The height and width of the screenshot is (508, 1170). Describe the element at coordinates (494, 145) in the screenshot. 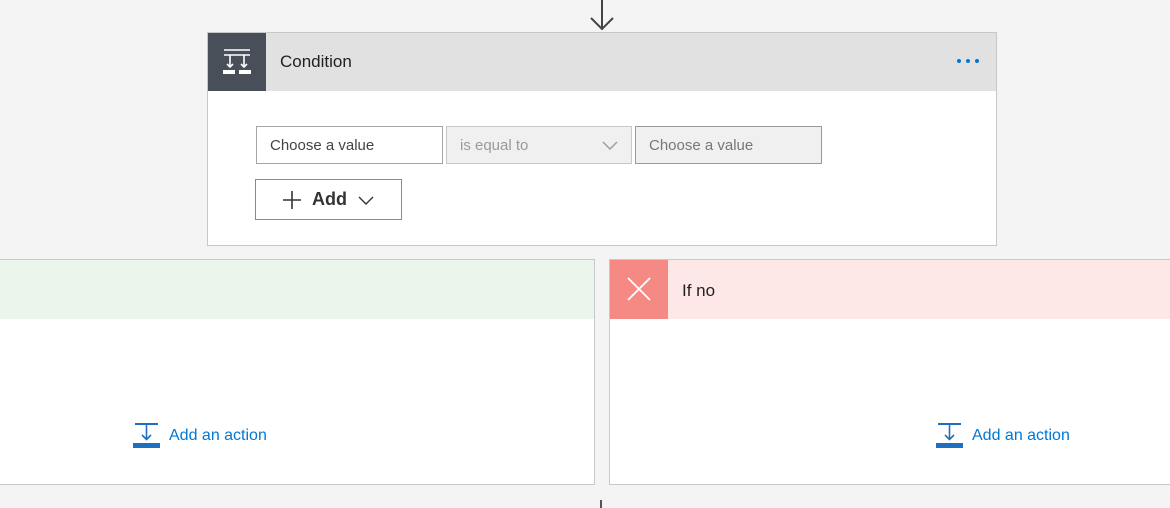

I see `operator-selected-value: is equal to` at that location.